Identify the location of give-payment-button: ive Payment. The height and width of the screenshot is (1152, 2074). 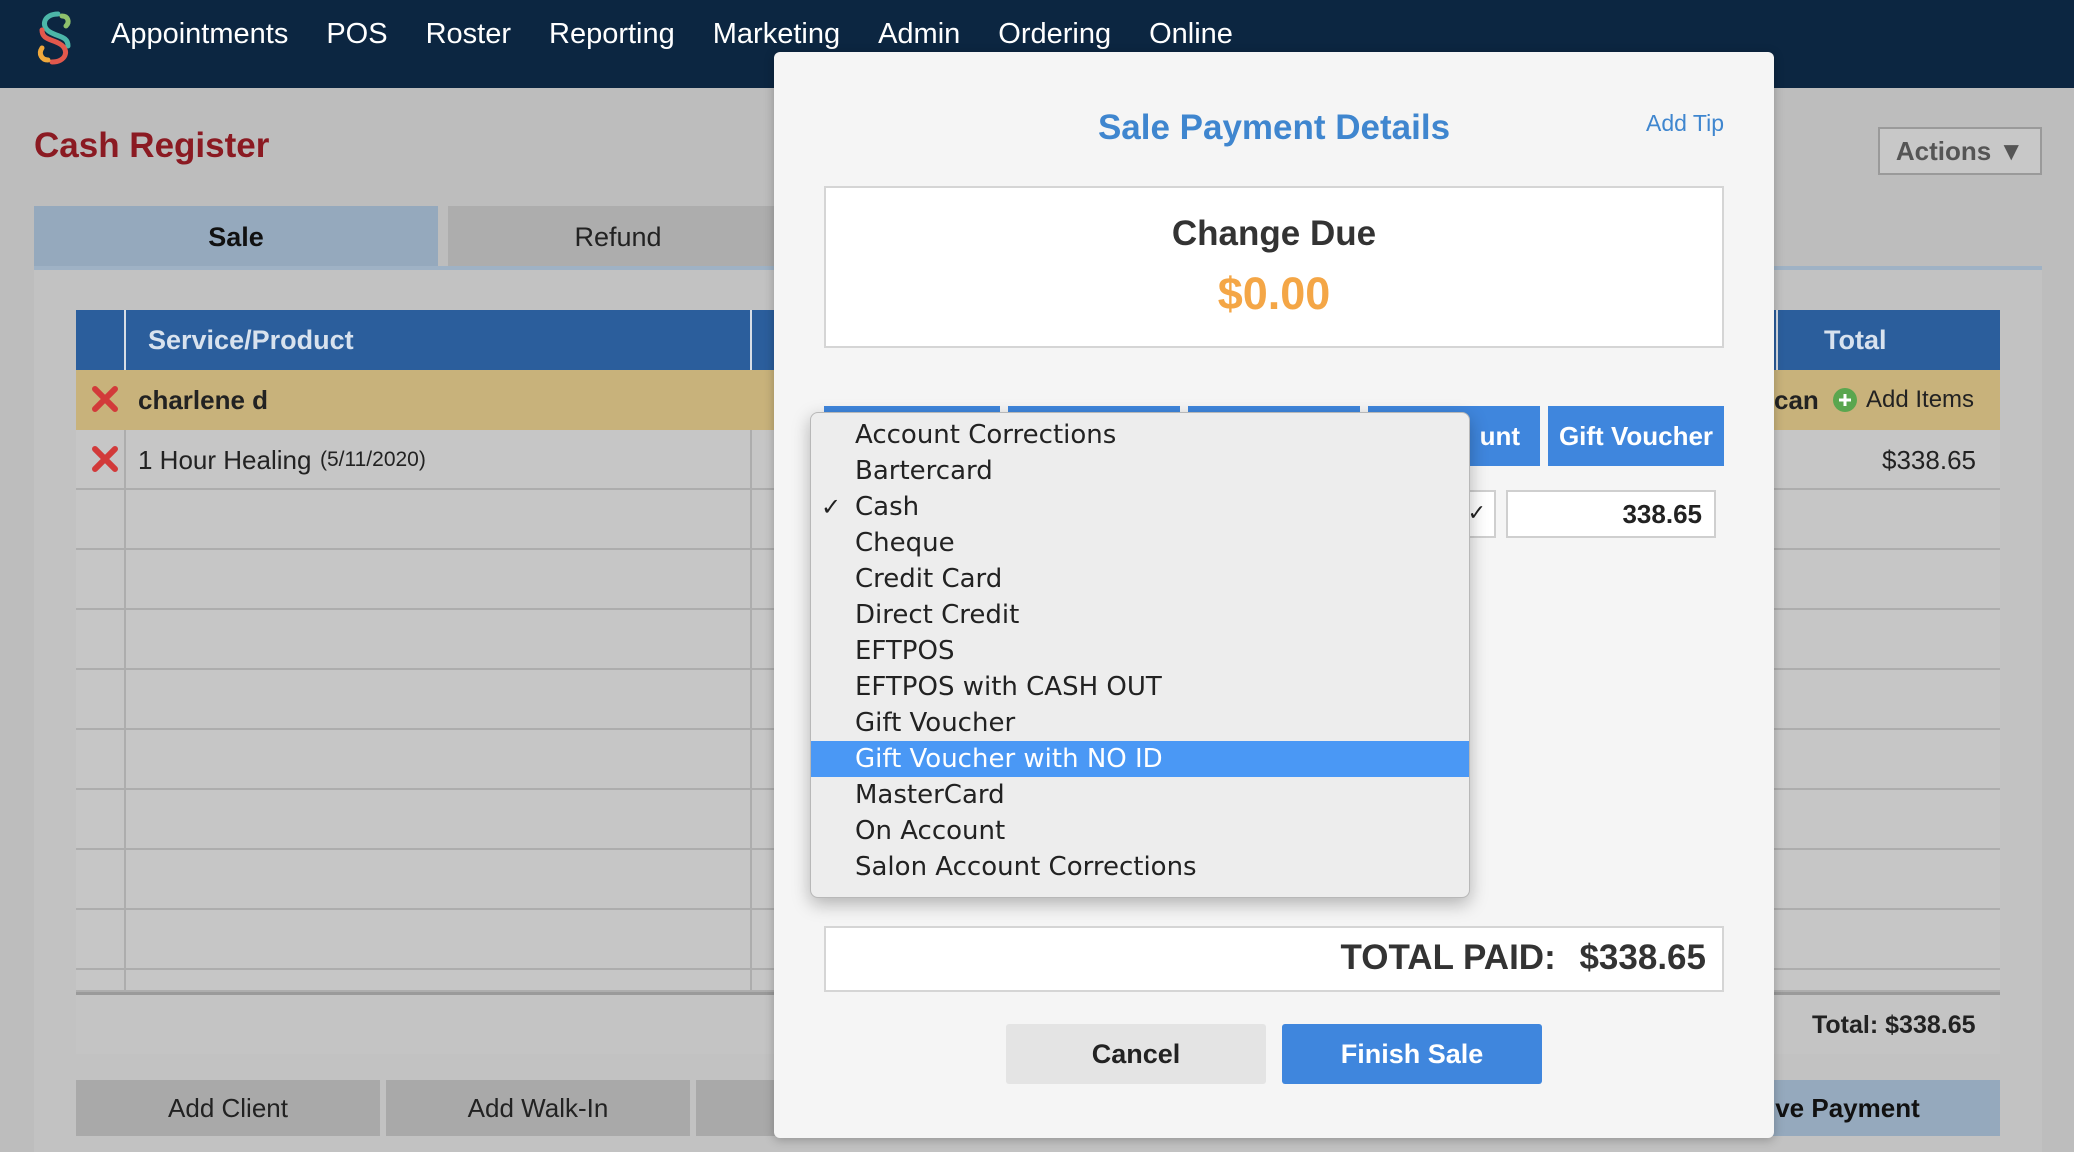
(1874, 1108).